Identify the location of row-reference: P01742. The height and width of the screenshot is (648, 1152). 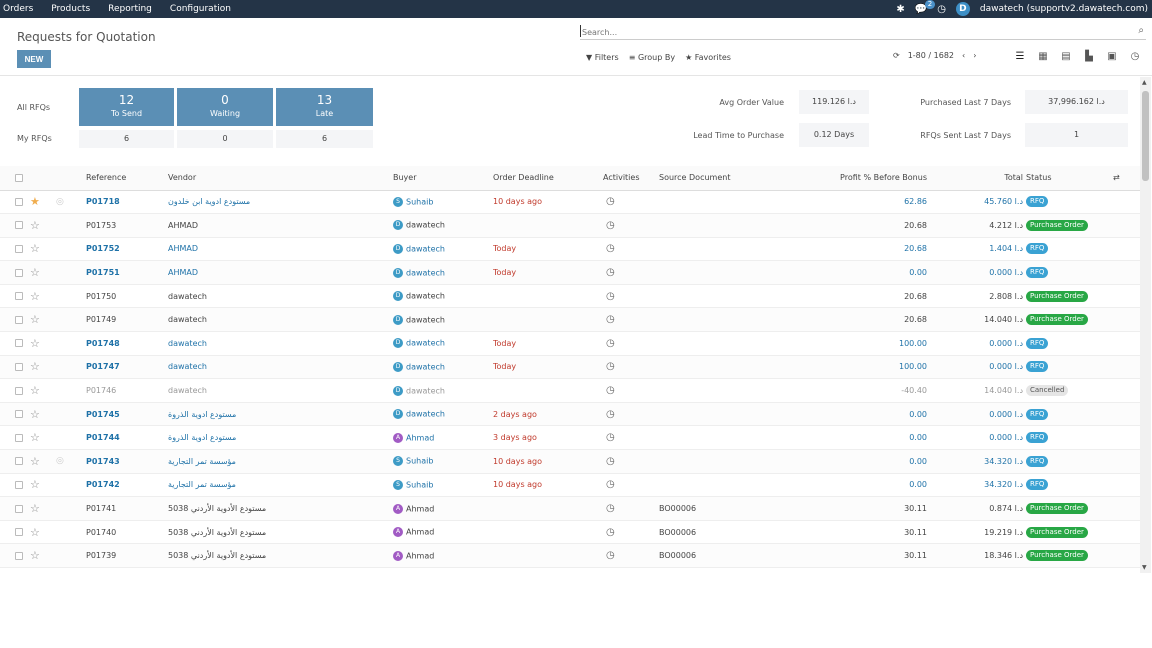
(127, 485).